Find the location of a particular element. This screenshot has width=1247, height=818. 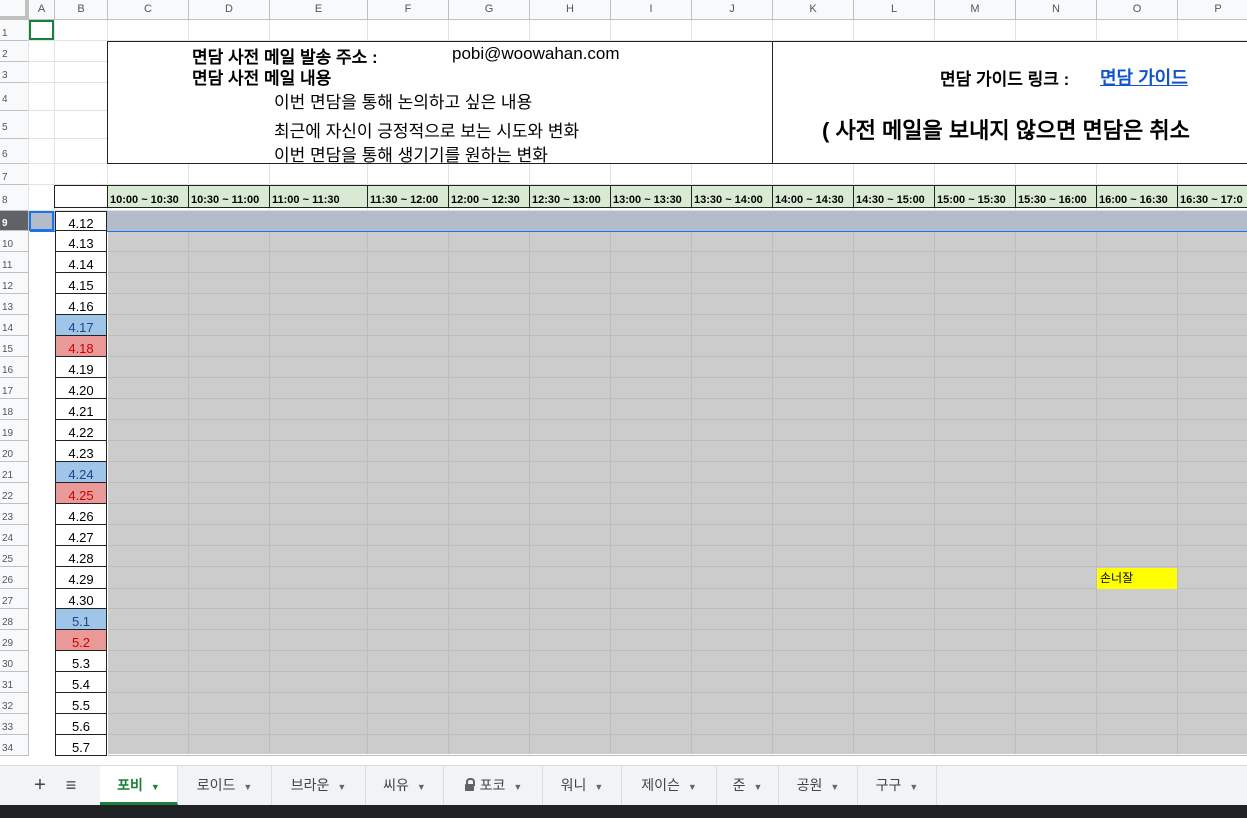

column-header-i: I is located at coordinates (651, 10).